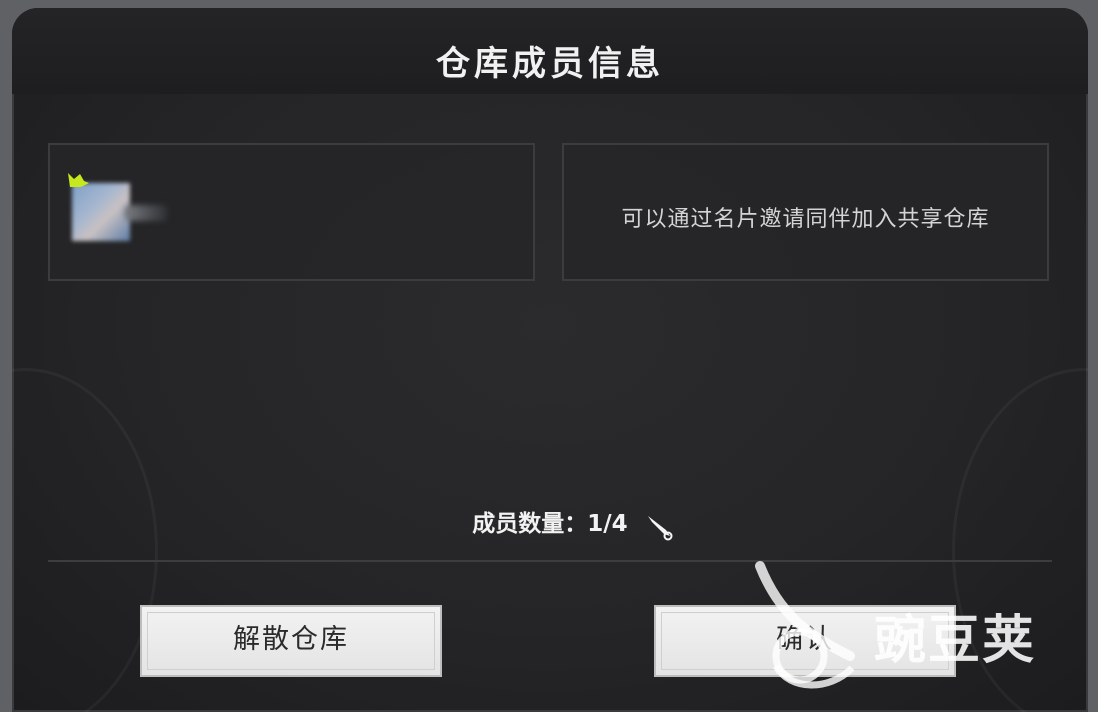 This screenshot has width=1098, height=712. Describe the element at coordinates (805, 641) in the screenshot. I see `confirm-button: 确认` at that location.